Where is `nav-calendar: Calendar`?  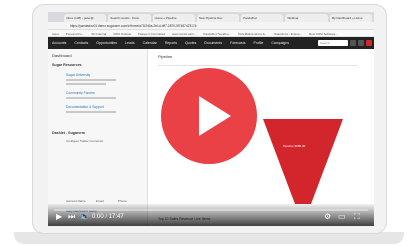 nav-calendar: Calendar is located at coordinates (150, 43).